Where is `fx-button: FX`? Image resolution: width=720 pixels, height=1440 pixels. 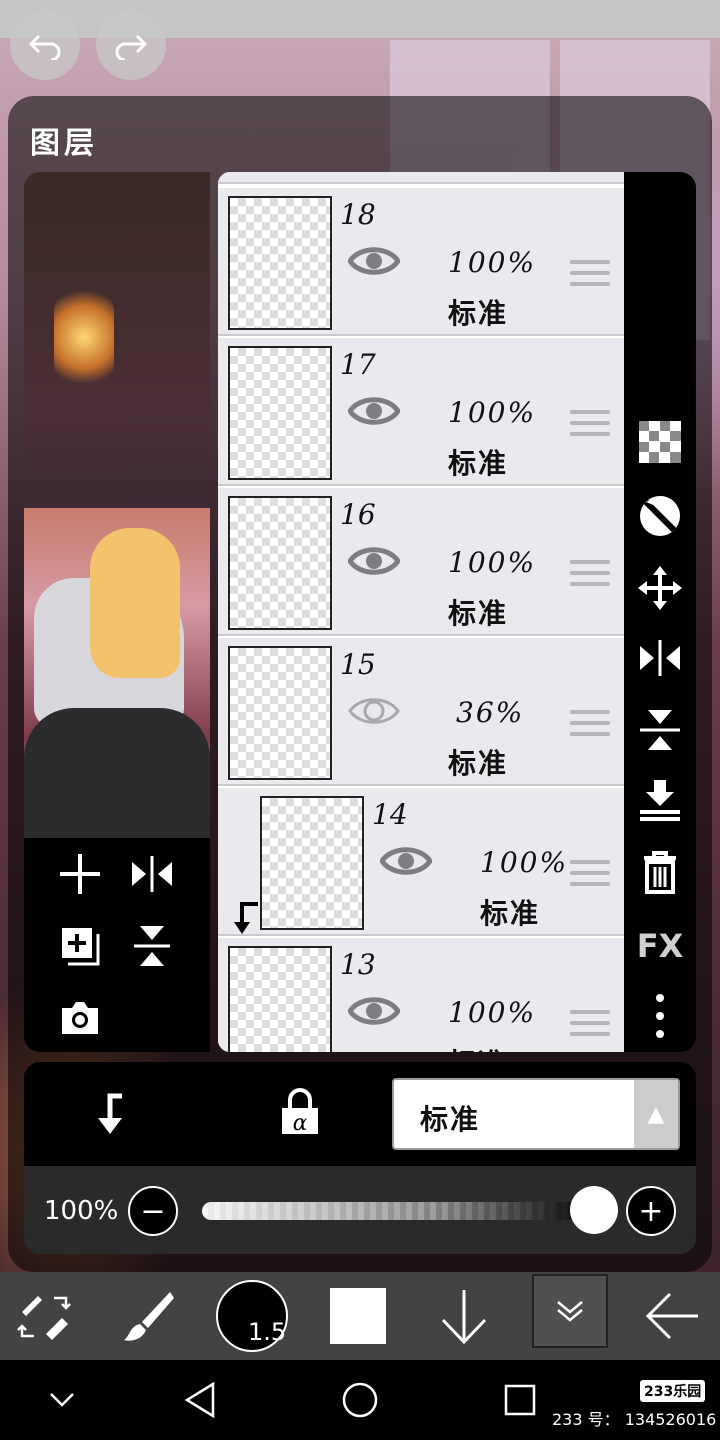 fx-button: FX is located at coordinates (660, 946).